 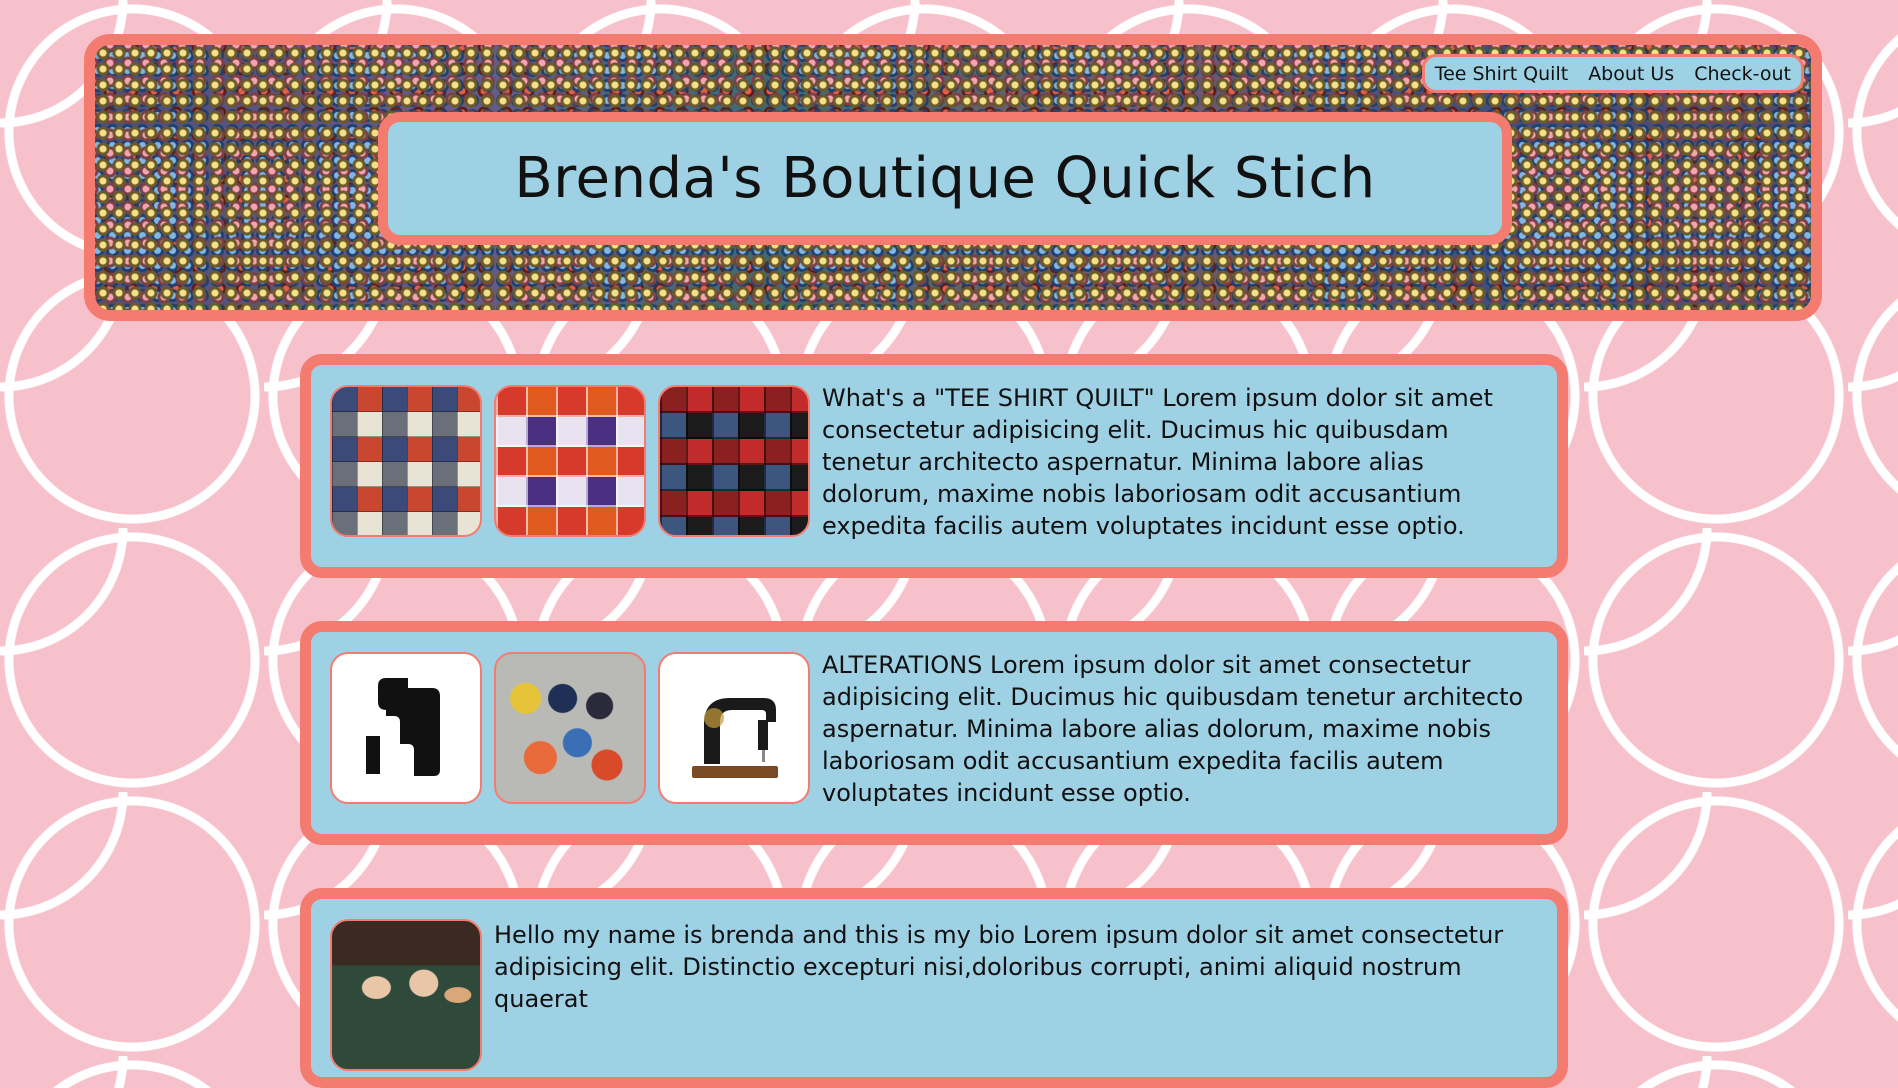 I want to click on brenda-photo, so click(x=406, y=995).